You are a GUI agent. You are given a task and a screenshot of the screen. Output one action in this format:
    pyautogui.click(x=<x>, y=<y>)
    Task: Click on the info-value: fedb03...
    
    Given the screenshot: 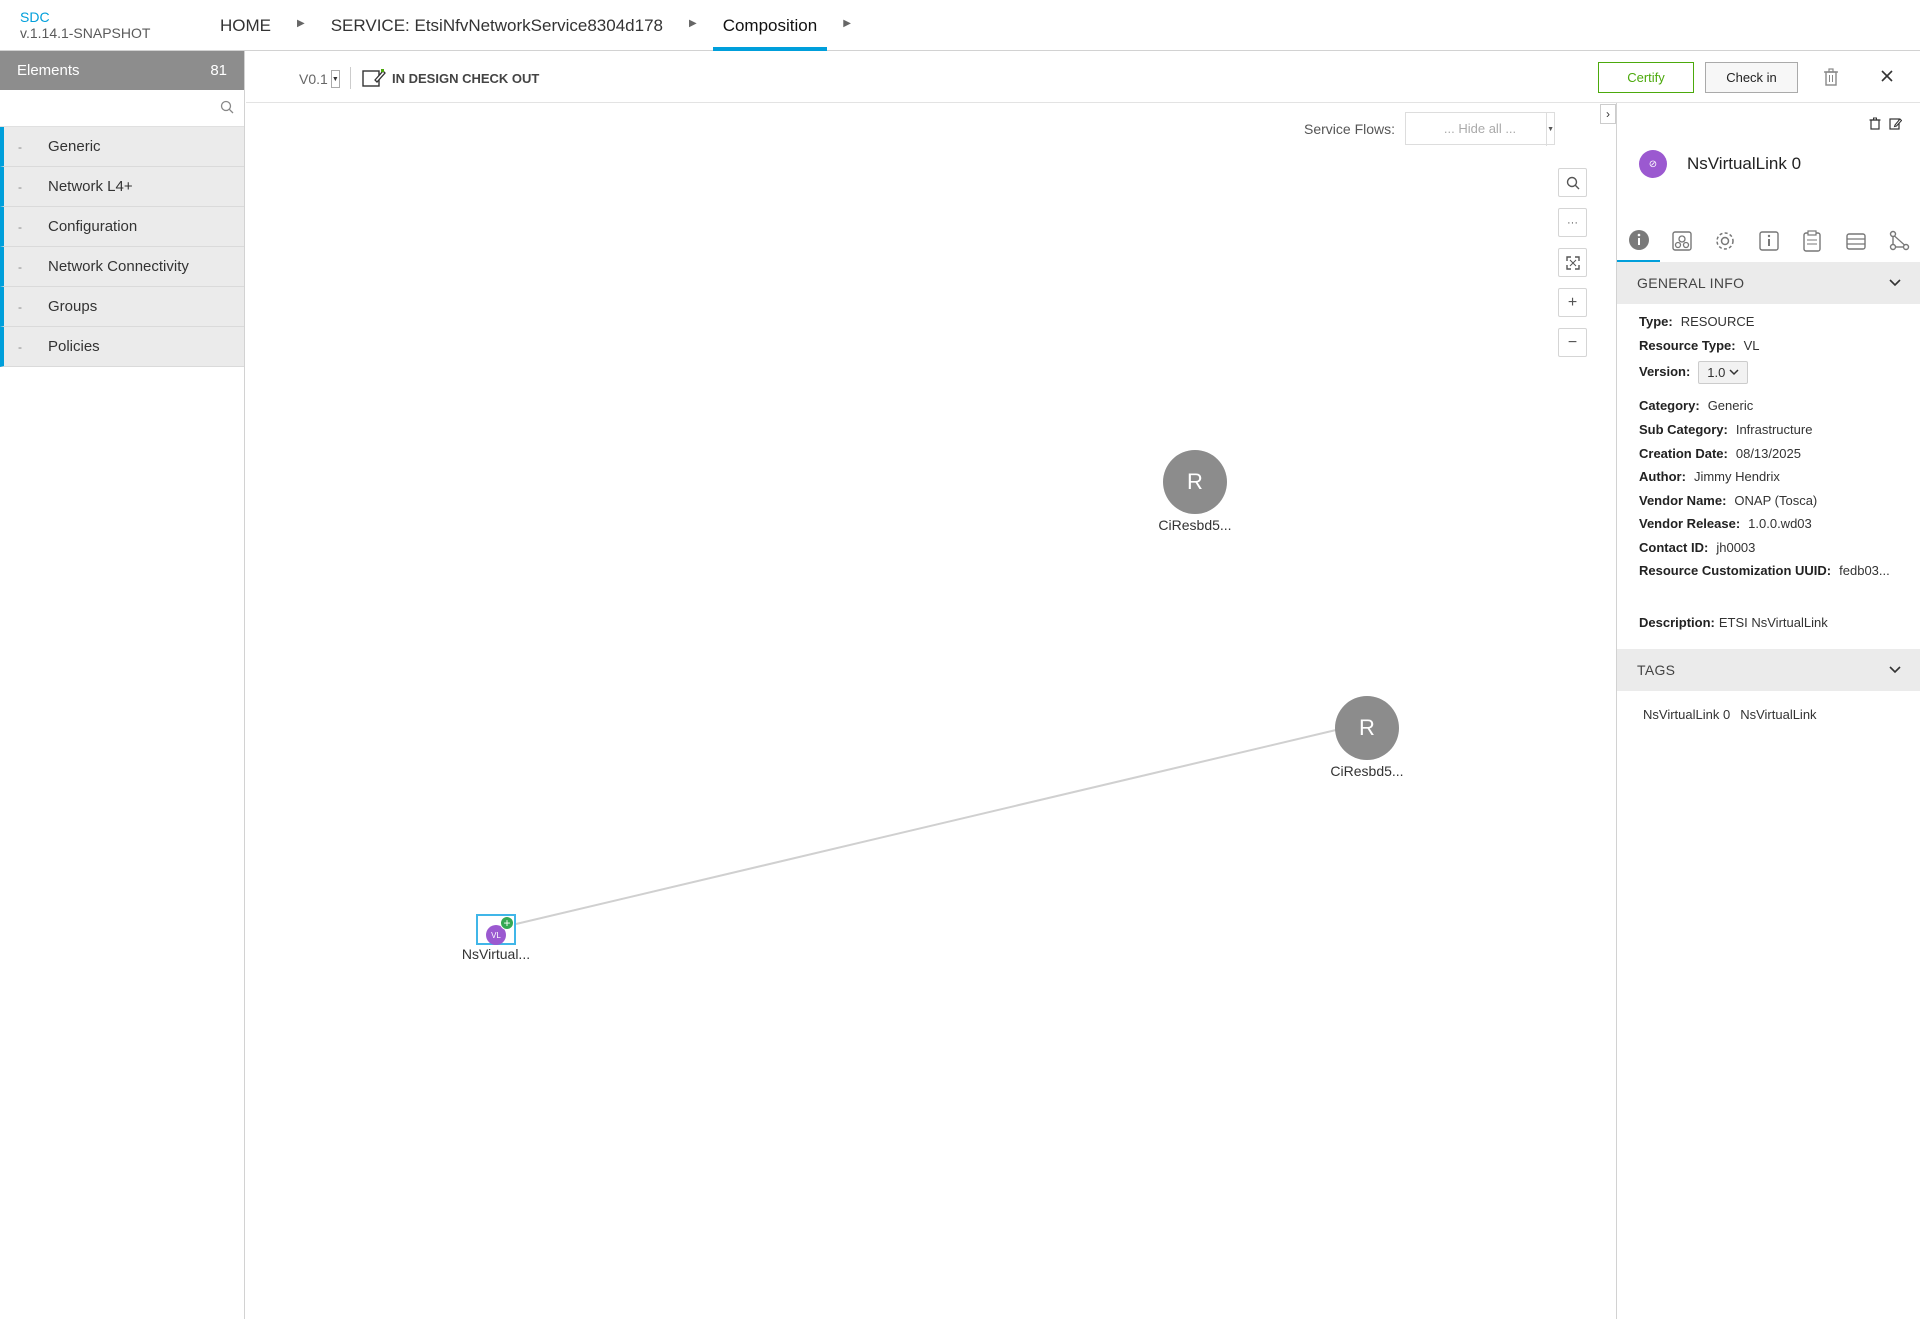 What is the action you would take?
    pyautogui.click(x=1864, y=570)
    